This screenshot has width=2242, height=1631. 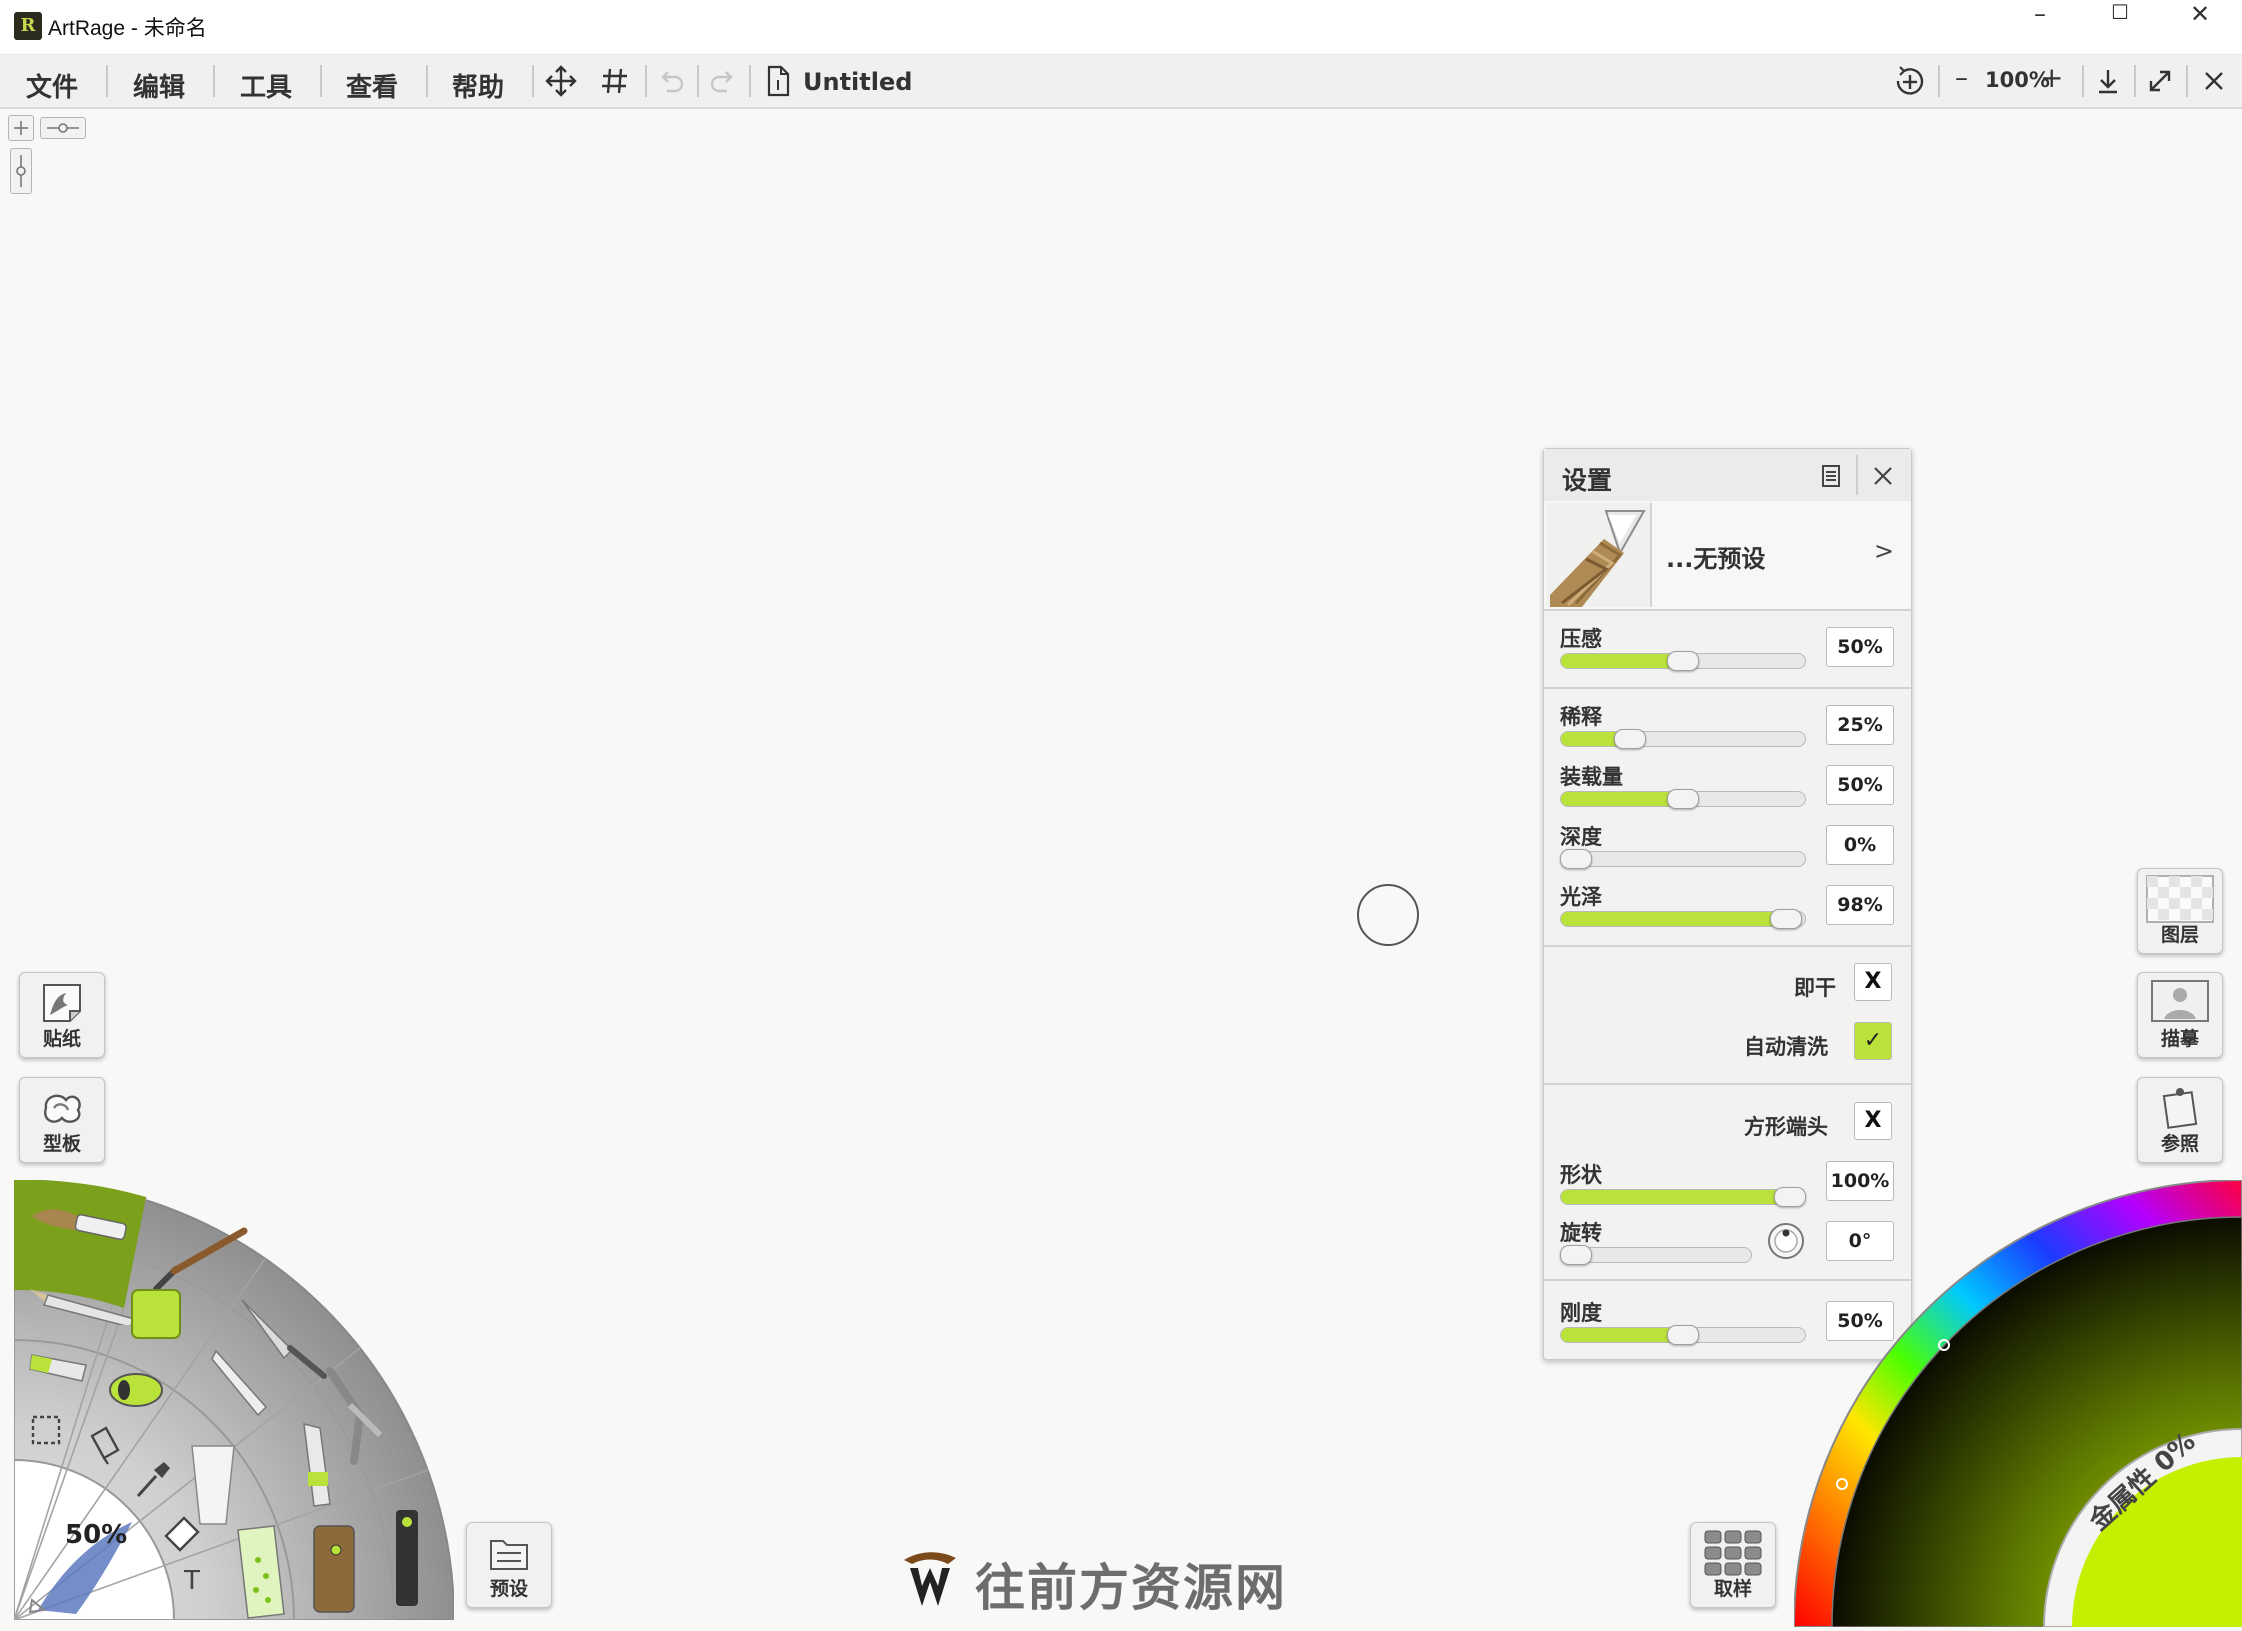 I want to click on reference-button: 参照, so click(x=2180, y=1120).